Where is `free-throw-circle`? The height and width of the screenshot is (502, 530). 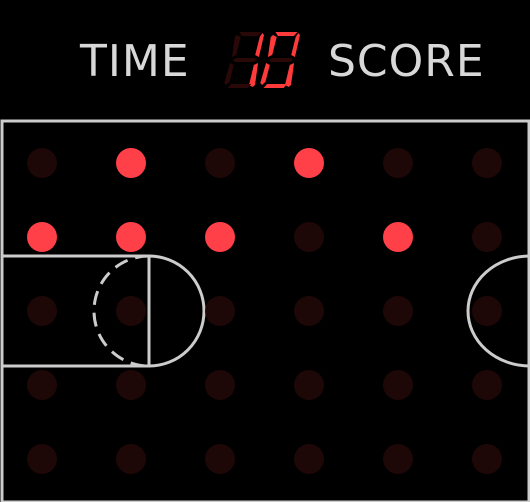
free-throw-circle is located at coordinates (177, 311).